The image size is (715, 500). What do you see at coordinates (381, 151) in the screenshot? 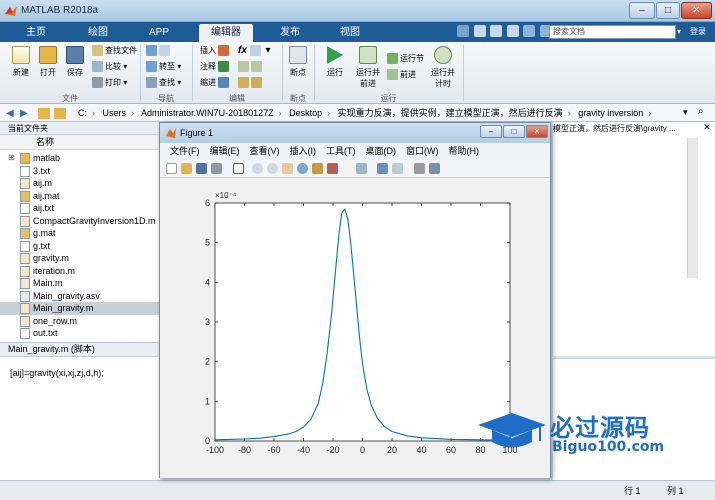
I see `menu-desktop: 桌面(D)` at bounding box center [381, 151].